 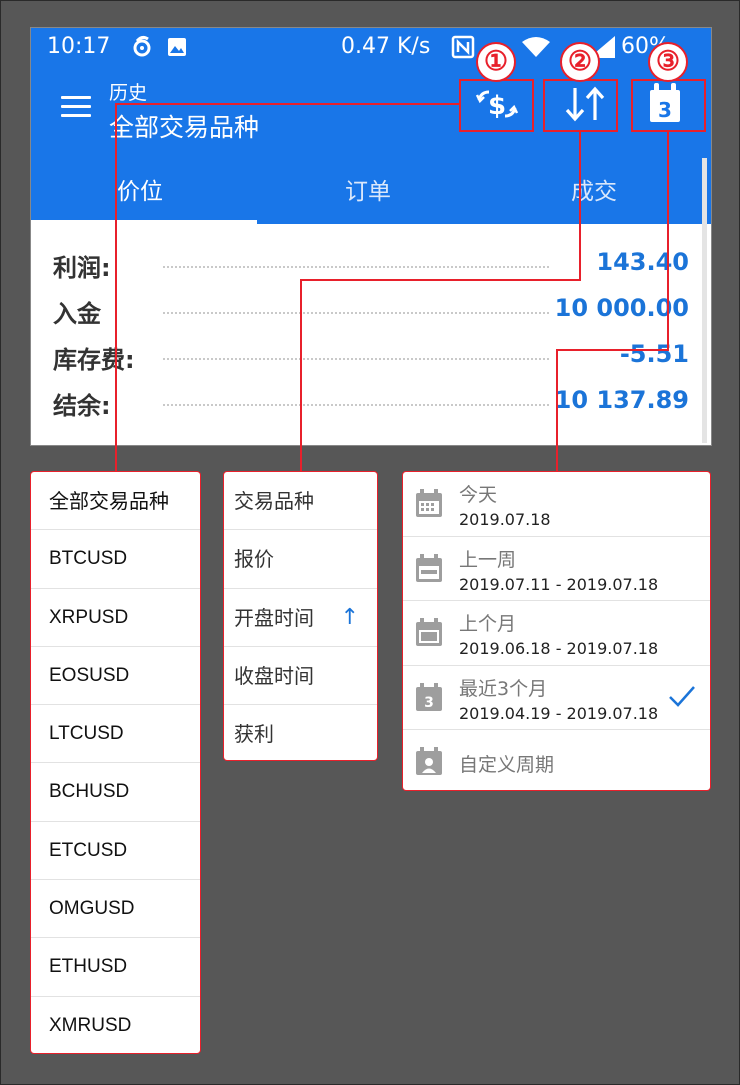 I want to click on period-label: 今天, so click(x=478, y=495).